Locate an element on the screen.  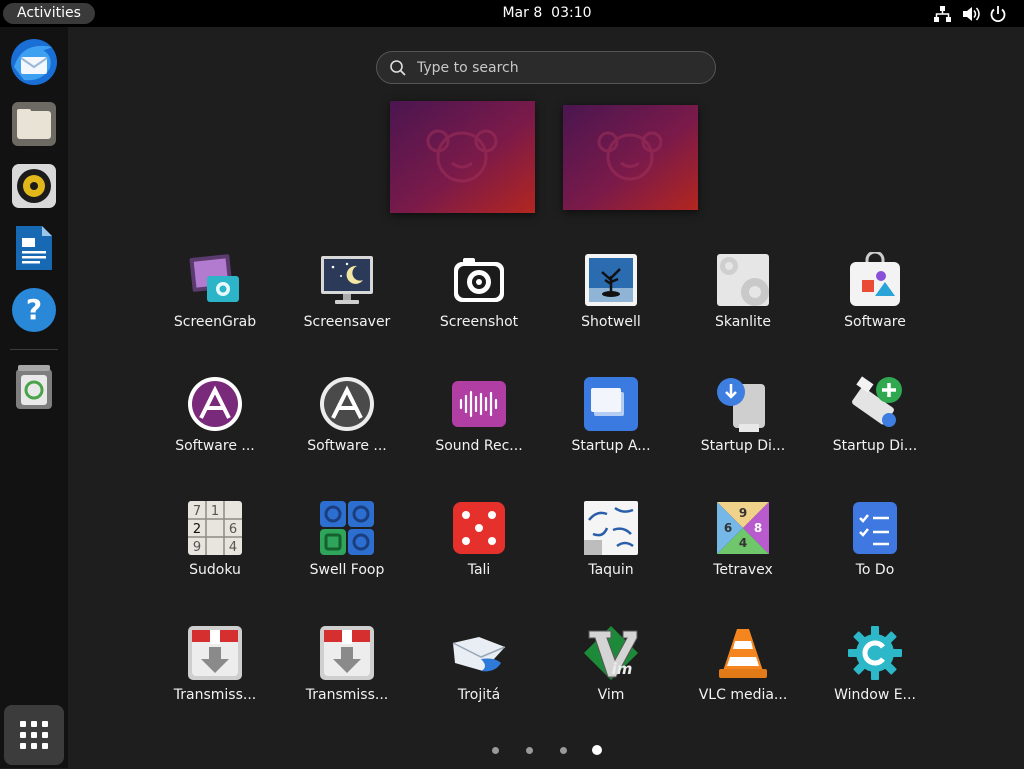
app-to-do: To Do is located at coordinates (875, 552).